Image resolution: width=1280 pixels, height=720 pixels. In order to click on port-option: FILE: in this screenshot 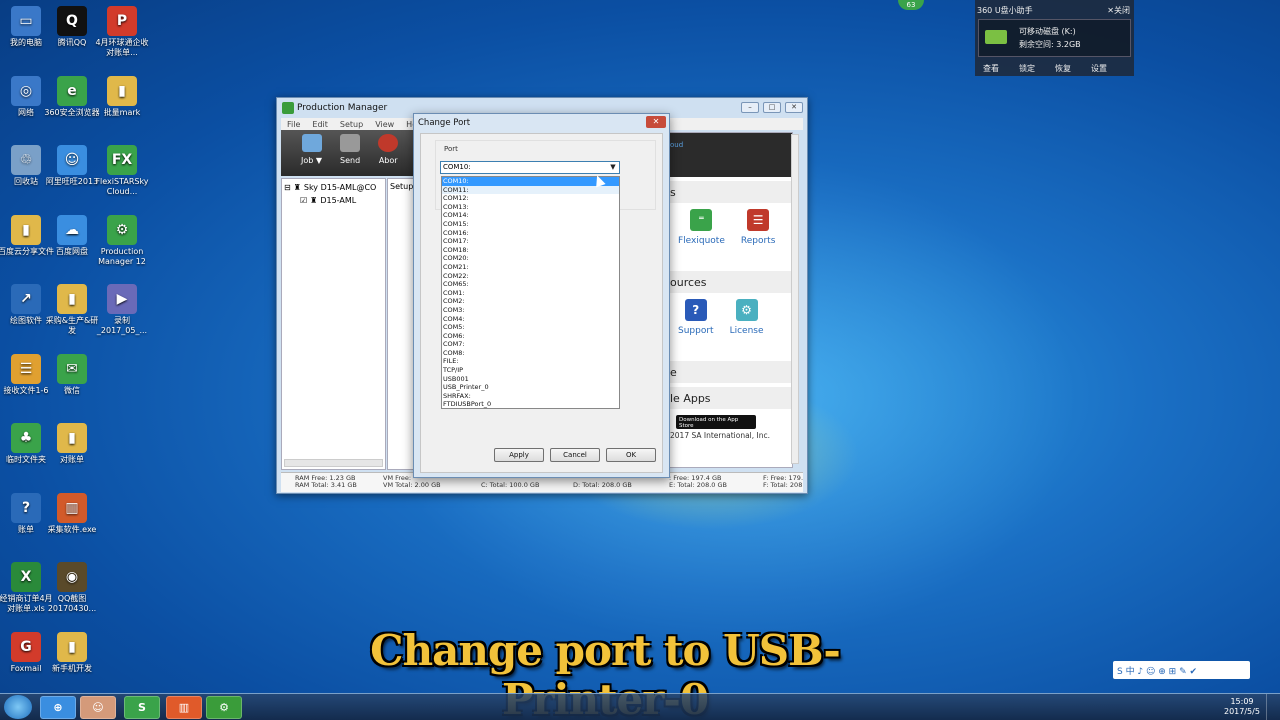, I will do `click(530, 361)`.